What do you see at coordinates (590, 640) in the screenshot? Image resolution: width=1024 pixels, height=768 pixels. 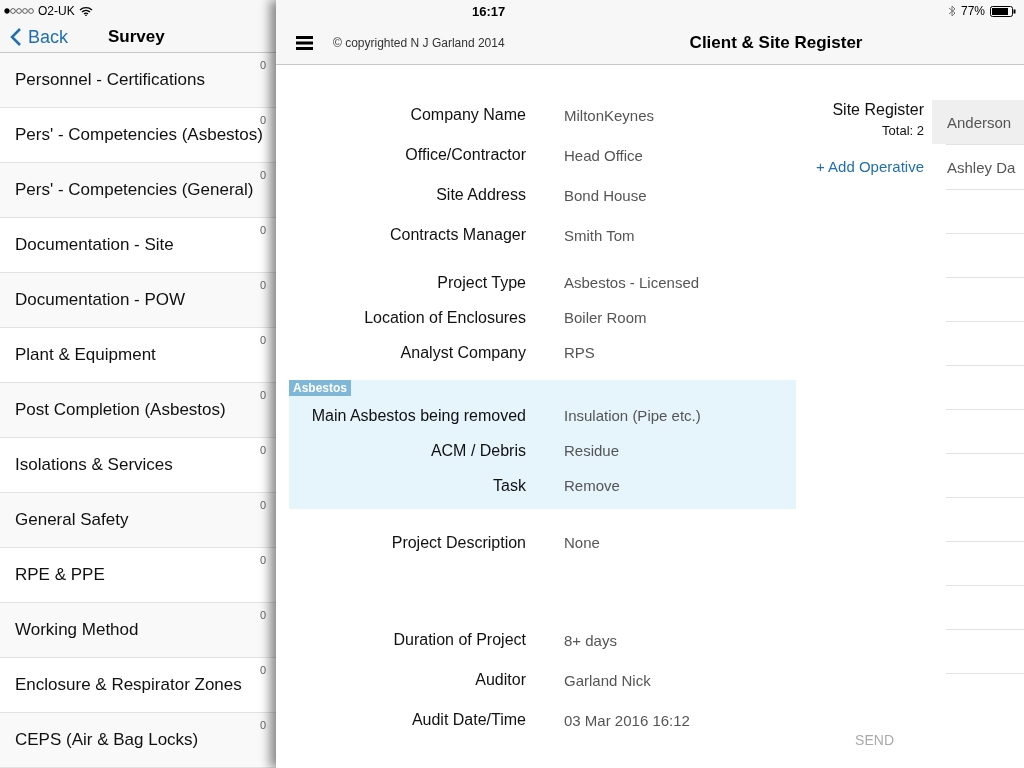 I see `field-value: 8+ days` at bounding box center [590, 640].